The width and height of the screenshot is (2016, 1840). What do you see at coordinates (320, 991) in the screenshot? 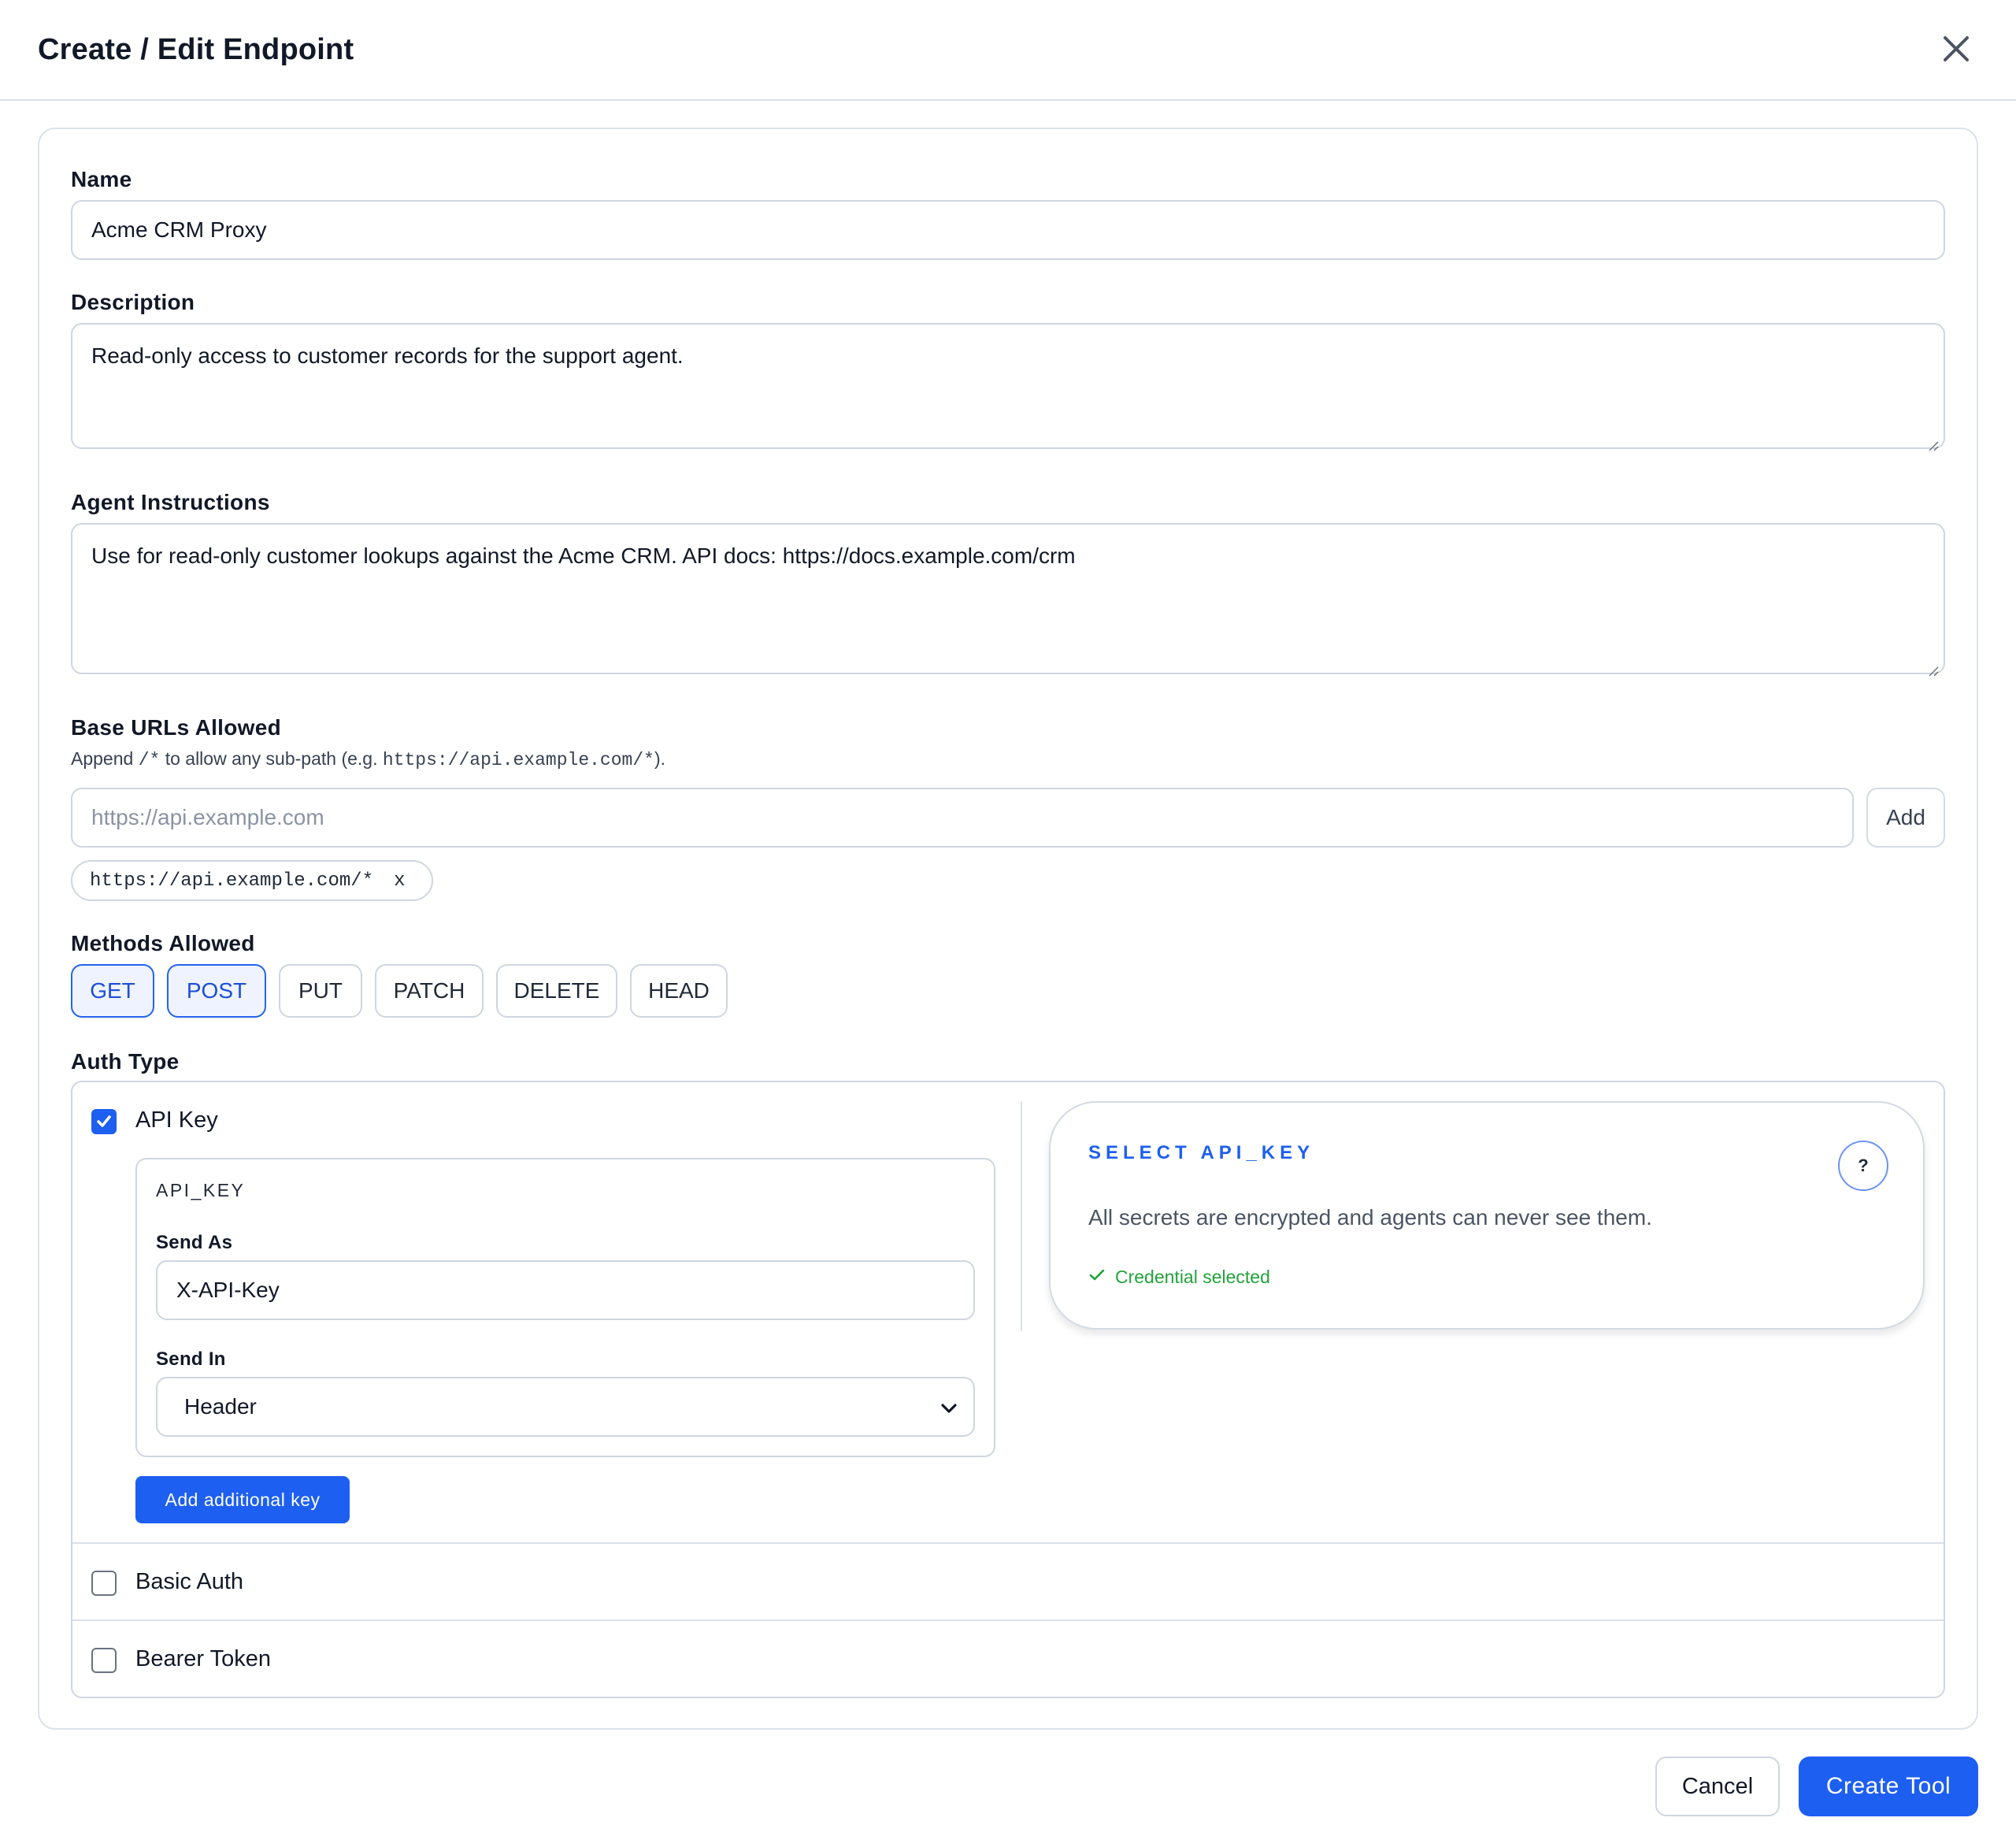
I see `method-put-button: PUT` at bounding box center [320, 991].